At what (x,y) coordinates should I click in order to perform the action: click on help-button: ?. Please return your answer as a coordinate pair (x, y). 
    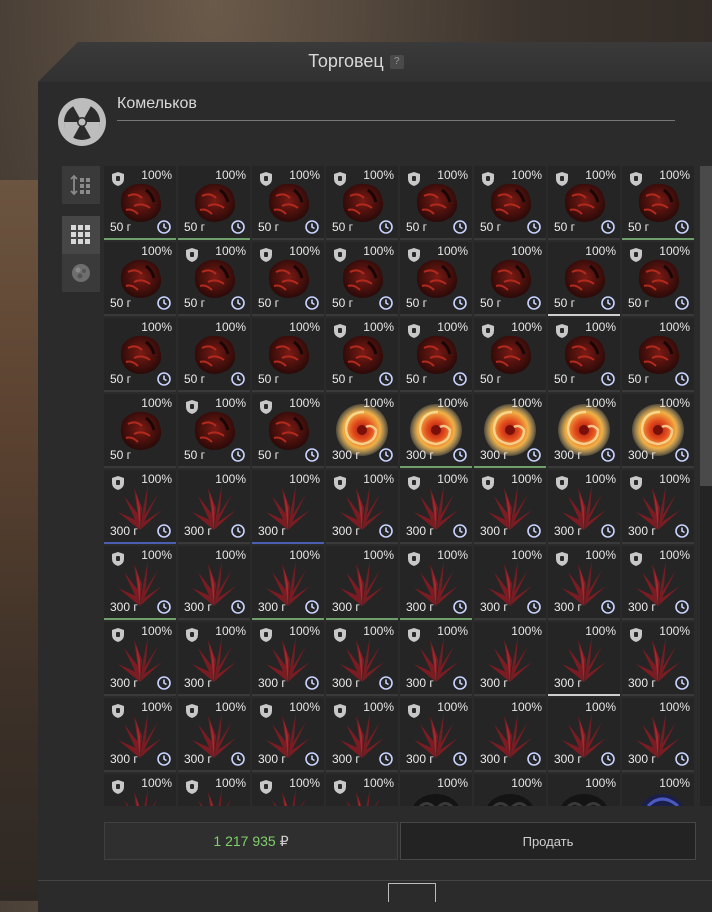
    Looking at the image, I should click on (396, 62).